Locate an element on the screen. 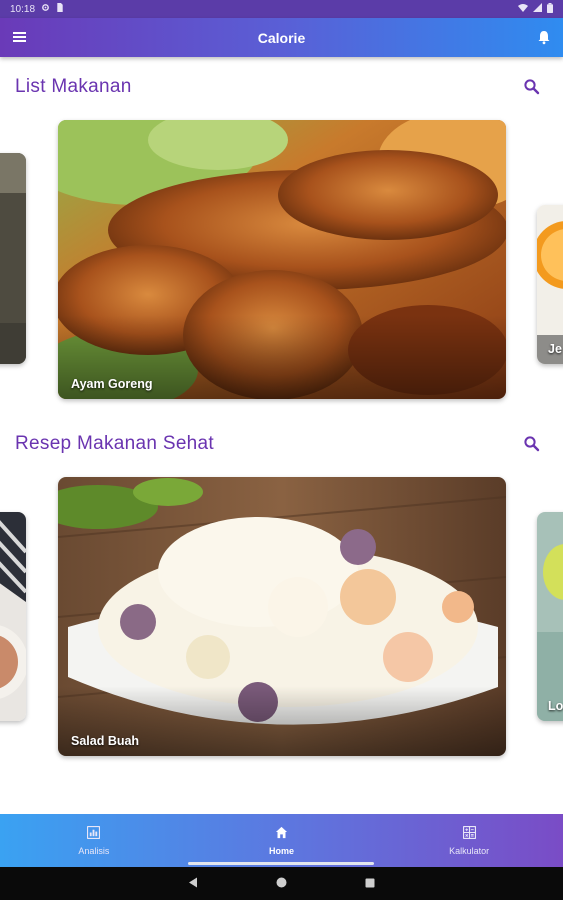 This screenshot has height=900, width=563. app-bar: Calorie is located at coordinates (281, 37).